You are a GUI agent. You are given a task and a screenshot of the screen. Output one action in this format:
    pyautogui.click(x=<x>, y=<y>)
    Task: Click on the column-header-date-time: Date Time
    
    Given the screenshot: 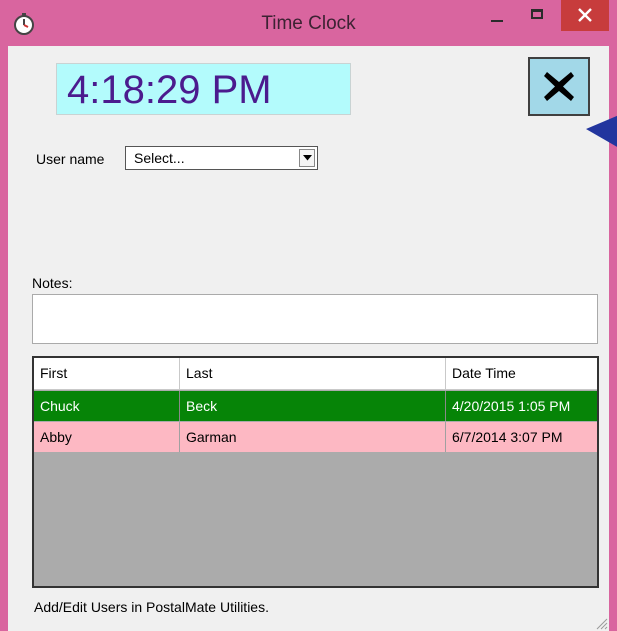 What is the action you would take?
    pyautogui.click(x=521, y=373)
    